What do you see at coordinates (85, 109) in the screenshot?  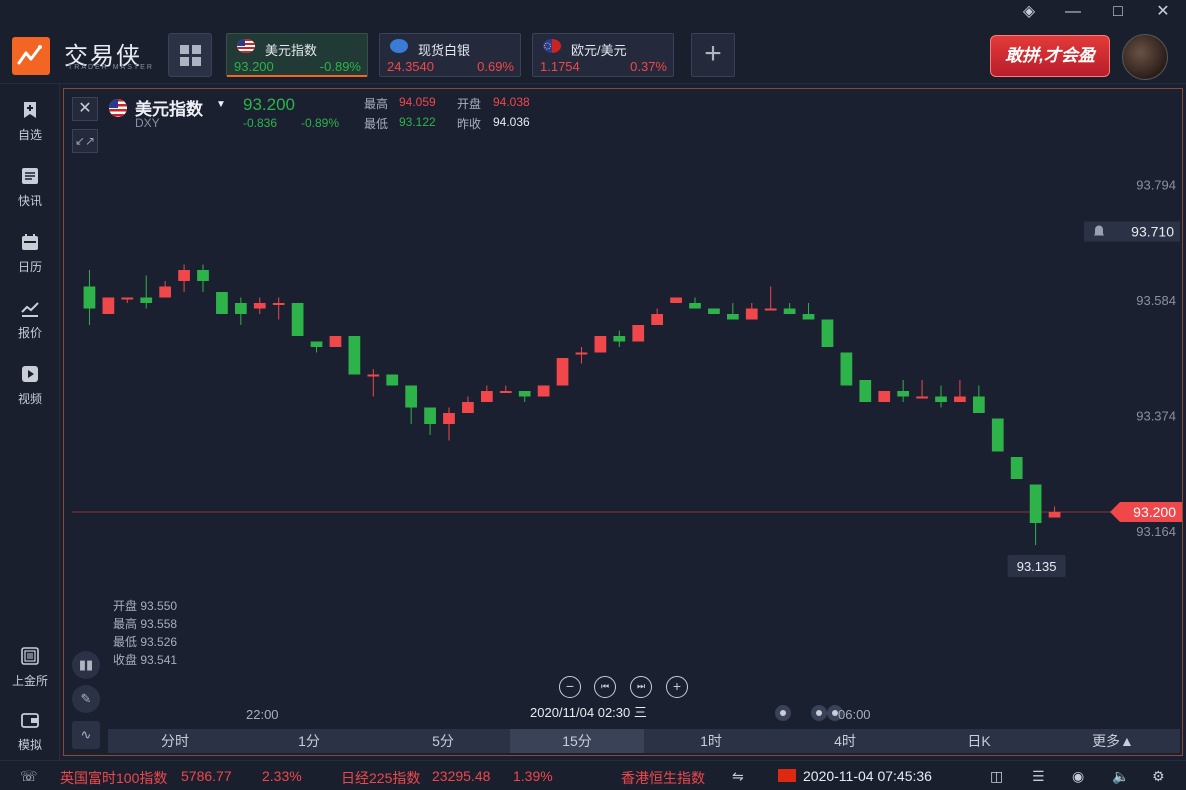 I see `close-chart-button: ✕` at bounding box center [85, 109].